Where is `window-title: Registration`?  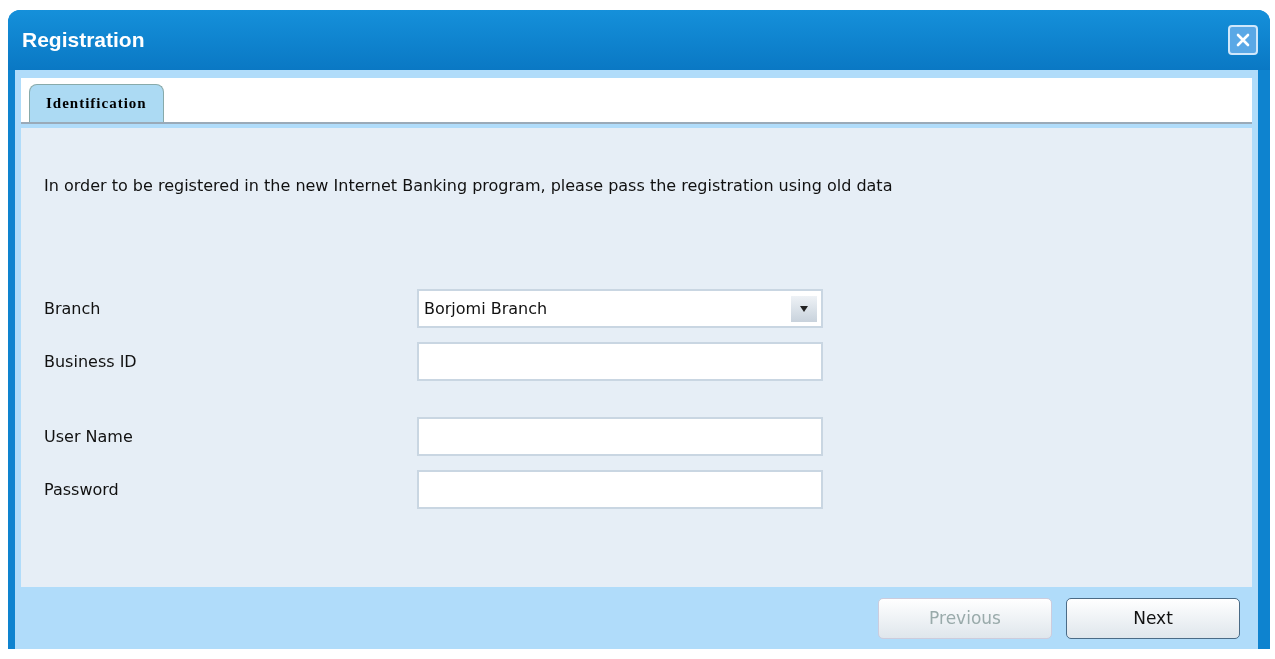
window-title: Registration is located at coordinates (83, 40).